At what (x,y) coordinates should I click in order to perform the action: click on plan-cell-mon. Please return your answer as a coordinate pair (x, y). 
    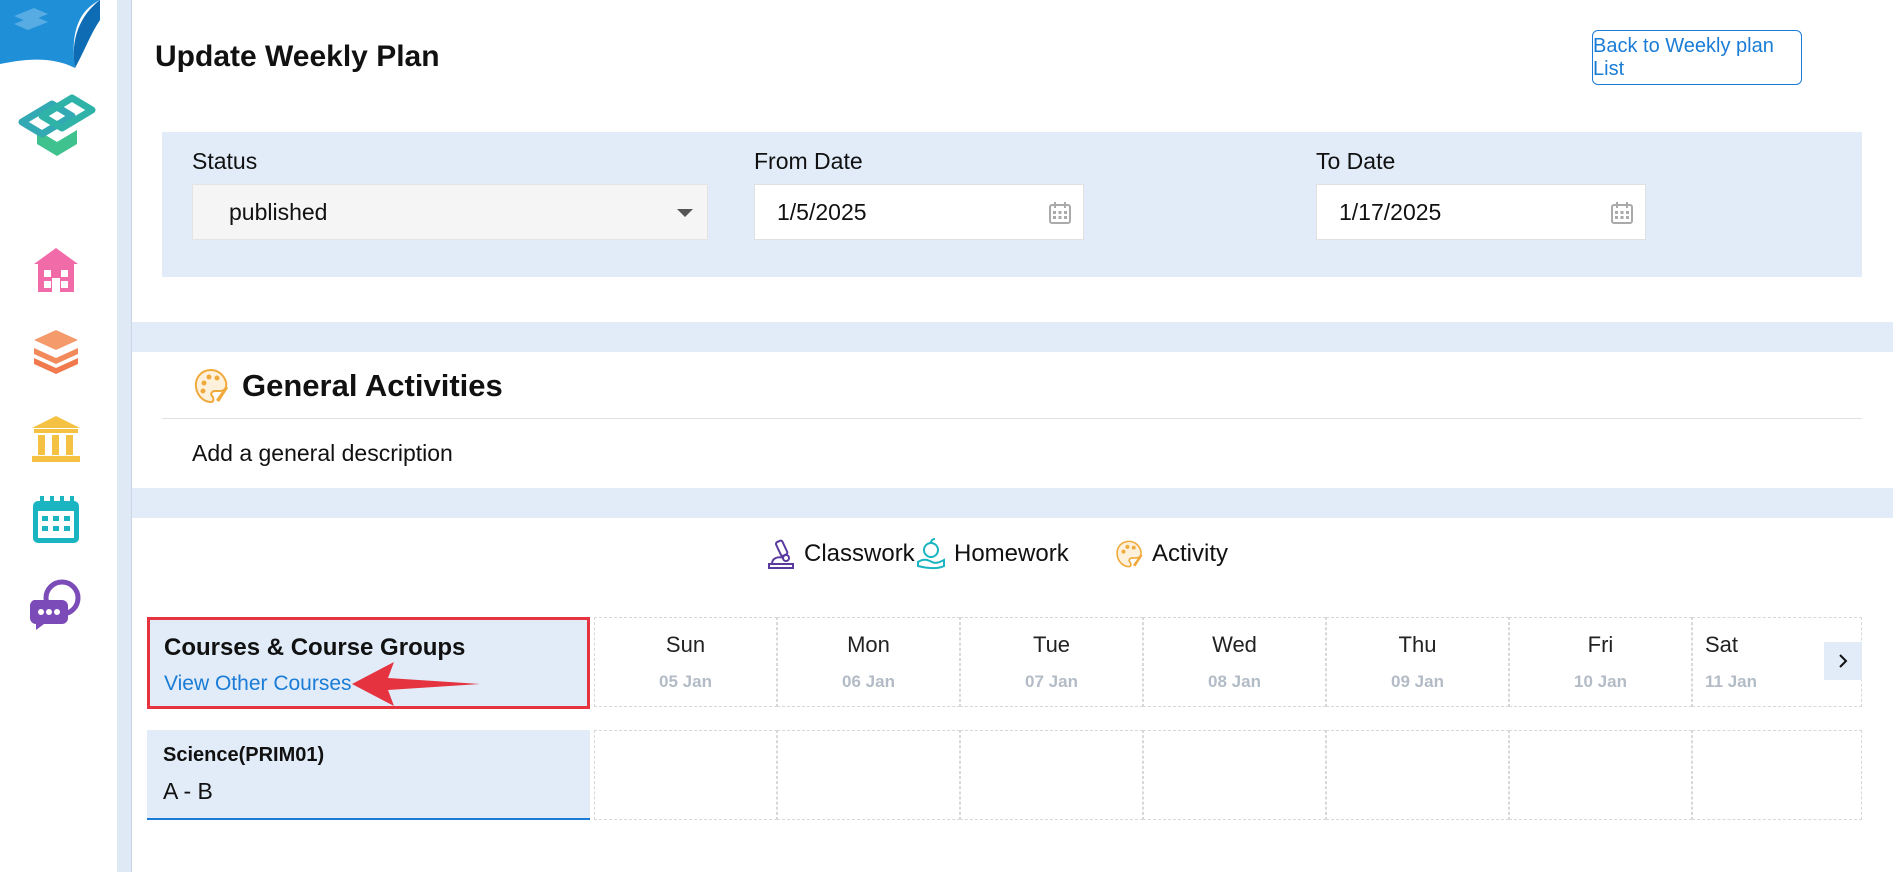
    Looking at the image, I should click on (868, 775).